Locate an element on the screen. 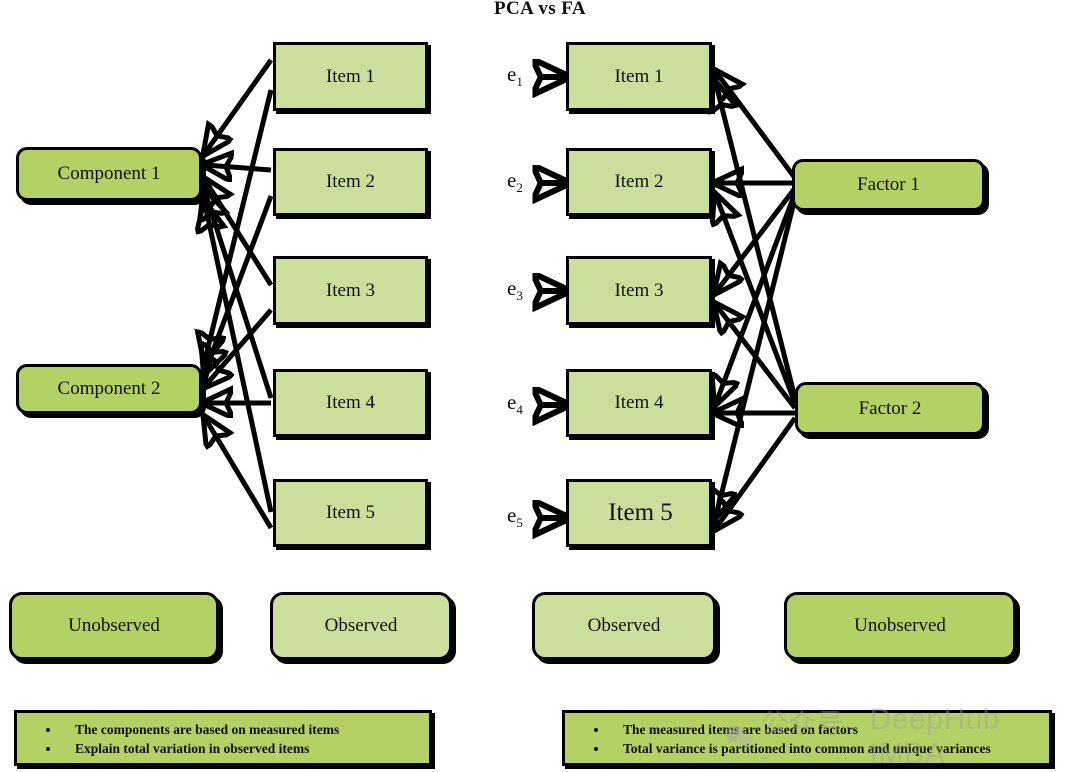 This screenshot has height=772, width=1080. node-fa-item-5: Item 5 is located at coordinates (639, 513).